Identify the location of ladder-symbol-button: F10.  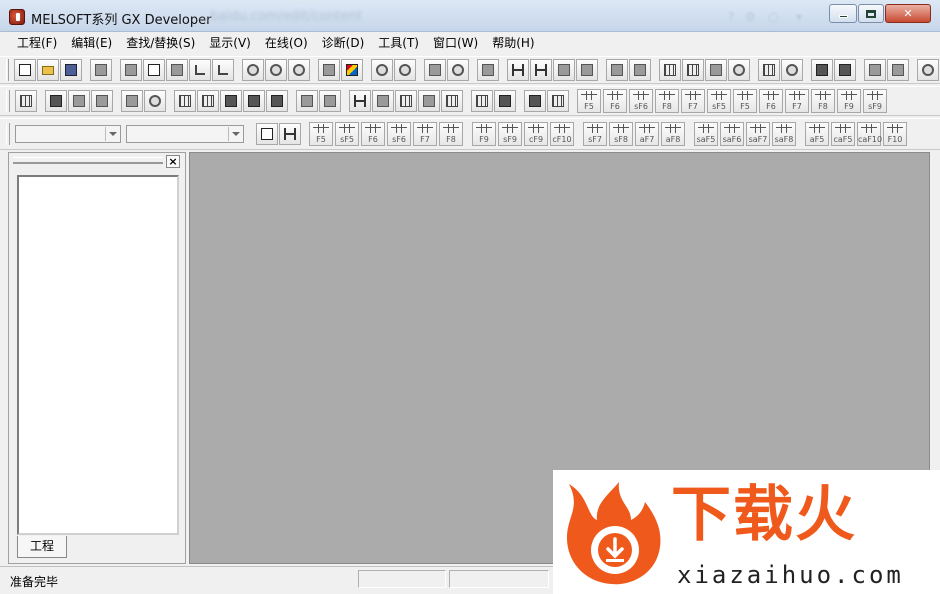
(895, 134).